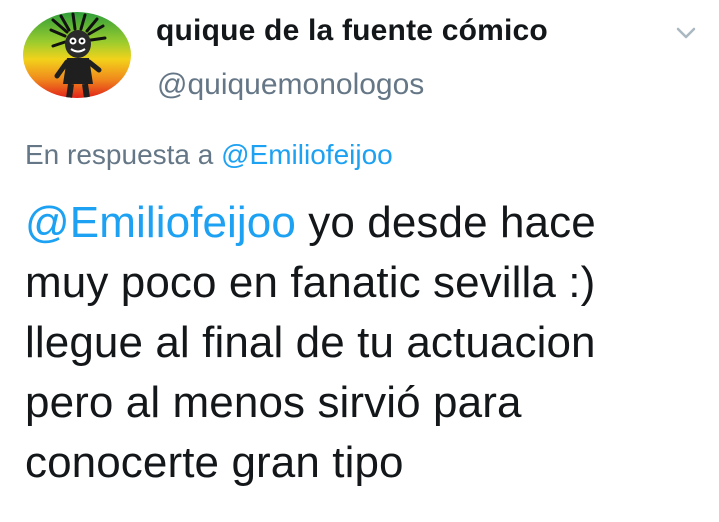 The width and height of the screenshot is (719, 522). I want to click on reply-context: En respuesta a @Emiliofeijoo, so click(209, 155).